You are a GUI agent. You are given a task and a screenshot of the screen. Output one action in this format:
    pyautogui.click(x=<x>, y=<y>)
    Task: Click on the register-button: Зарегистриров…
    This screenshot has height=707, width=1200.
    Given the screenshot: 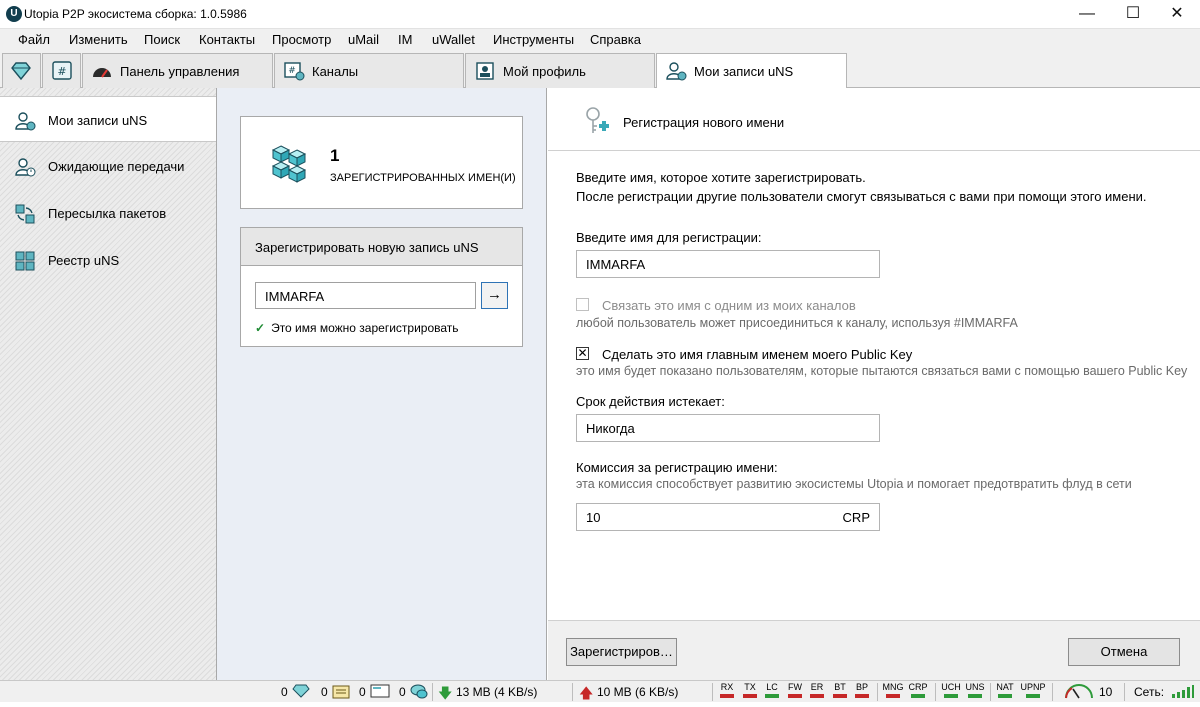 What is the action you would take?
    pyautogui.click(x=621, y=652)
    